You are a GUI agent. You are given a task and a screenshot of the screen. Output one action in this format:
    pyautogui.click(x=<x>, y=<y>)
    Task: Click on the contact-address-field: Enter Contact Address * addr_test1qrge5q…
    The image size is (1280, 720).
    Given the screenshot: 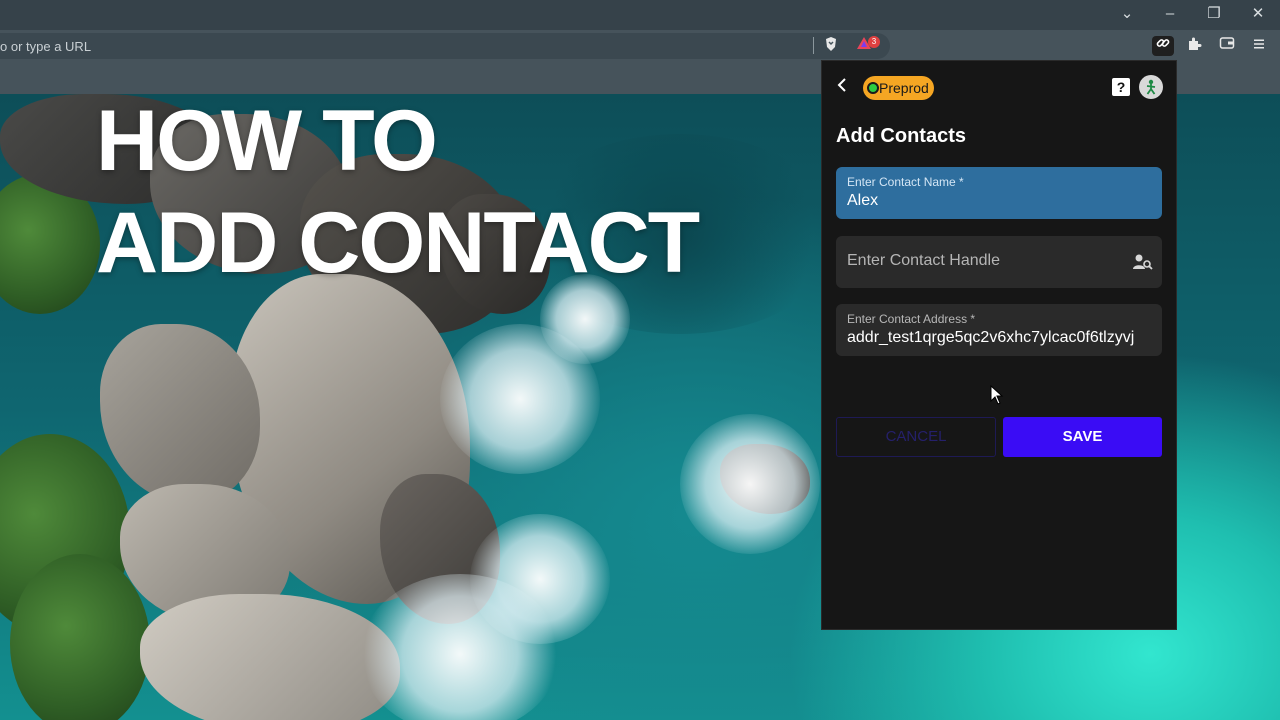 What is the action you would take?
    pyautogui.click(x=999, y=330)
    